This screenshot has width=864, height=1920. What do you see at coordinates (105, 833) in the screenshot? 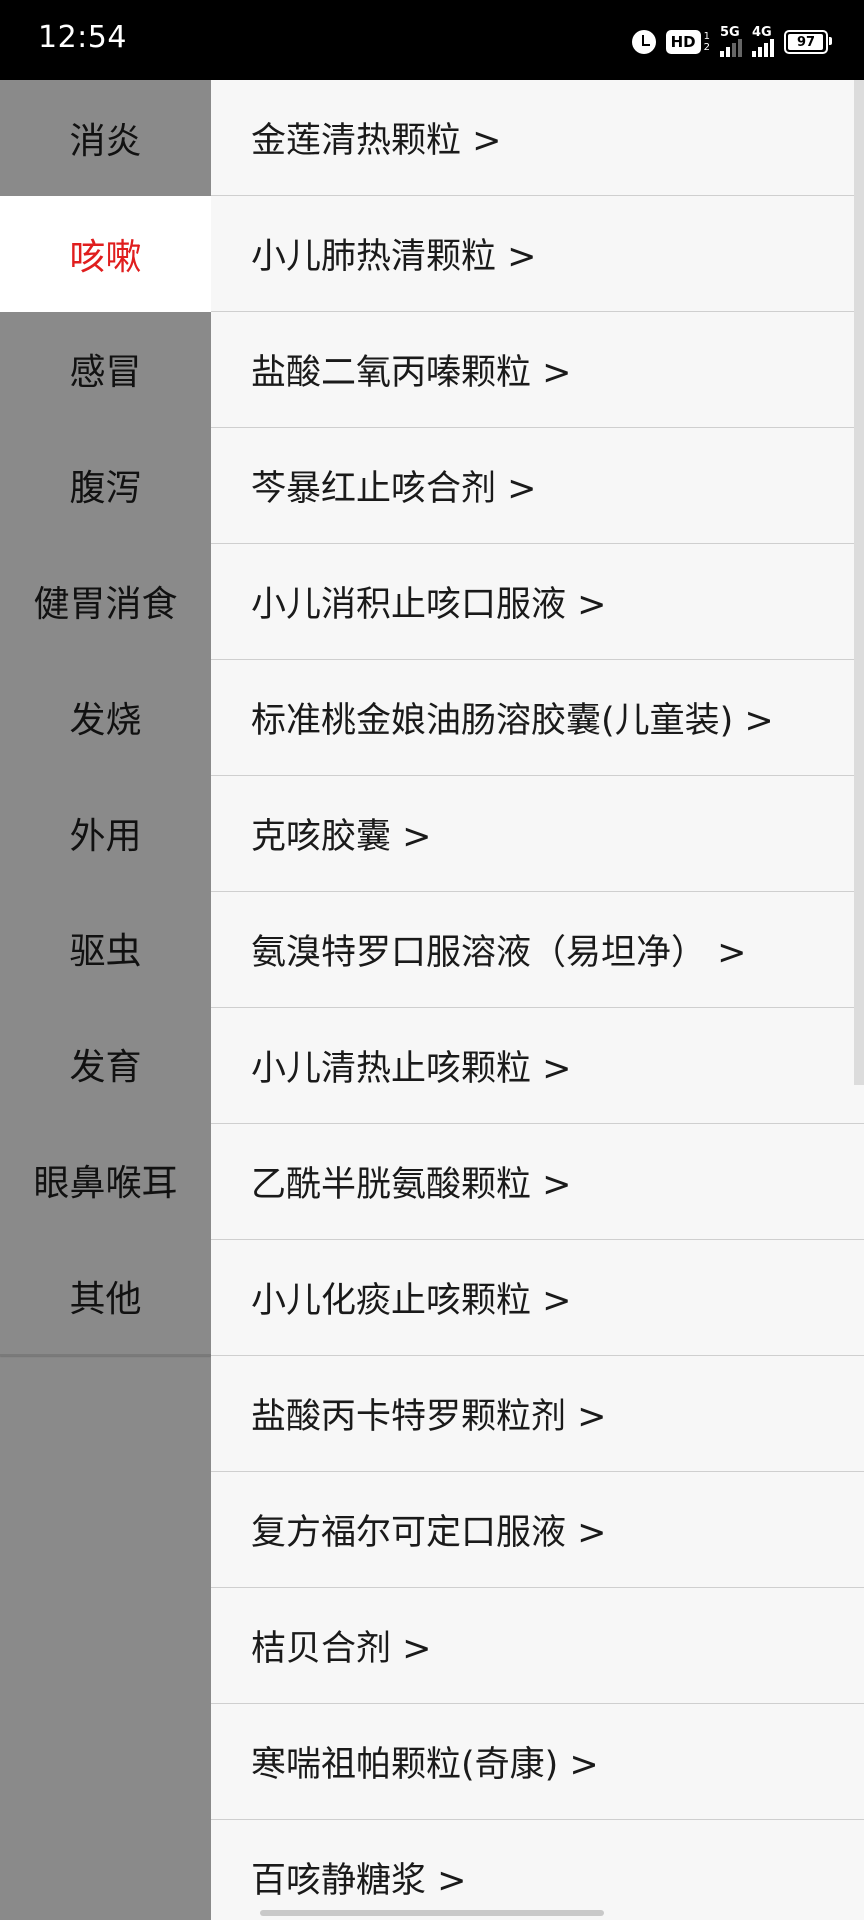
I see `sidebar-item: 外用` at bounding box center [105, 833].